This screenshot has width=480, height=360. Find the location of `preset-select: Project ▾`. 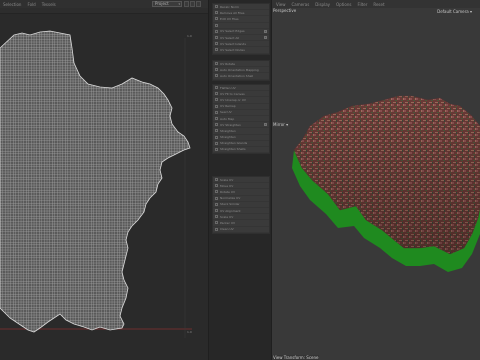

preset-select: Project ▾ is located at coordinates (167, 4).